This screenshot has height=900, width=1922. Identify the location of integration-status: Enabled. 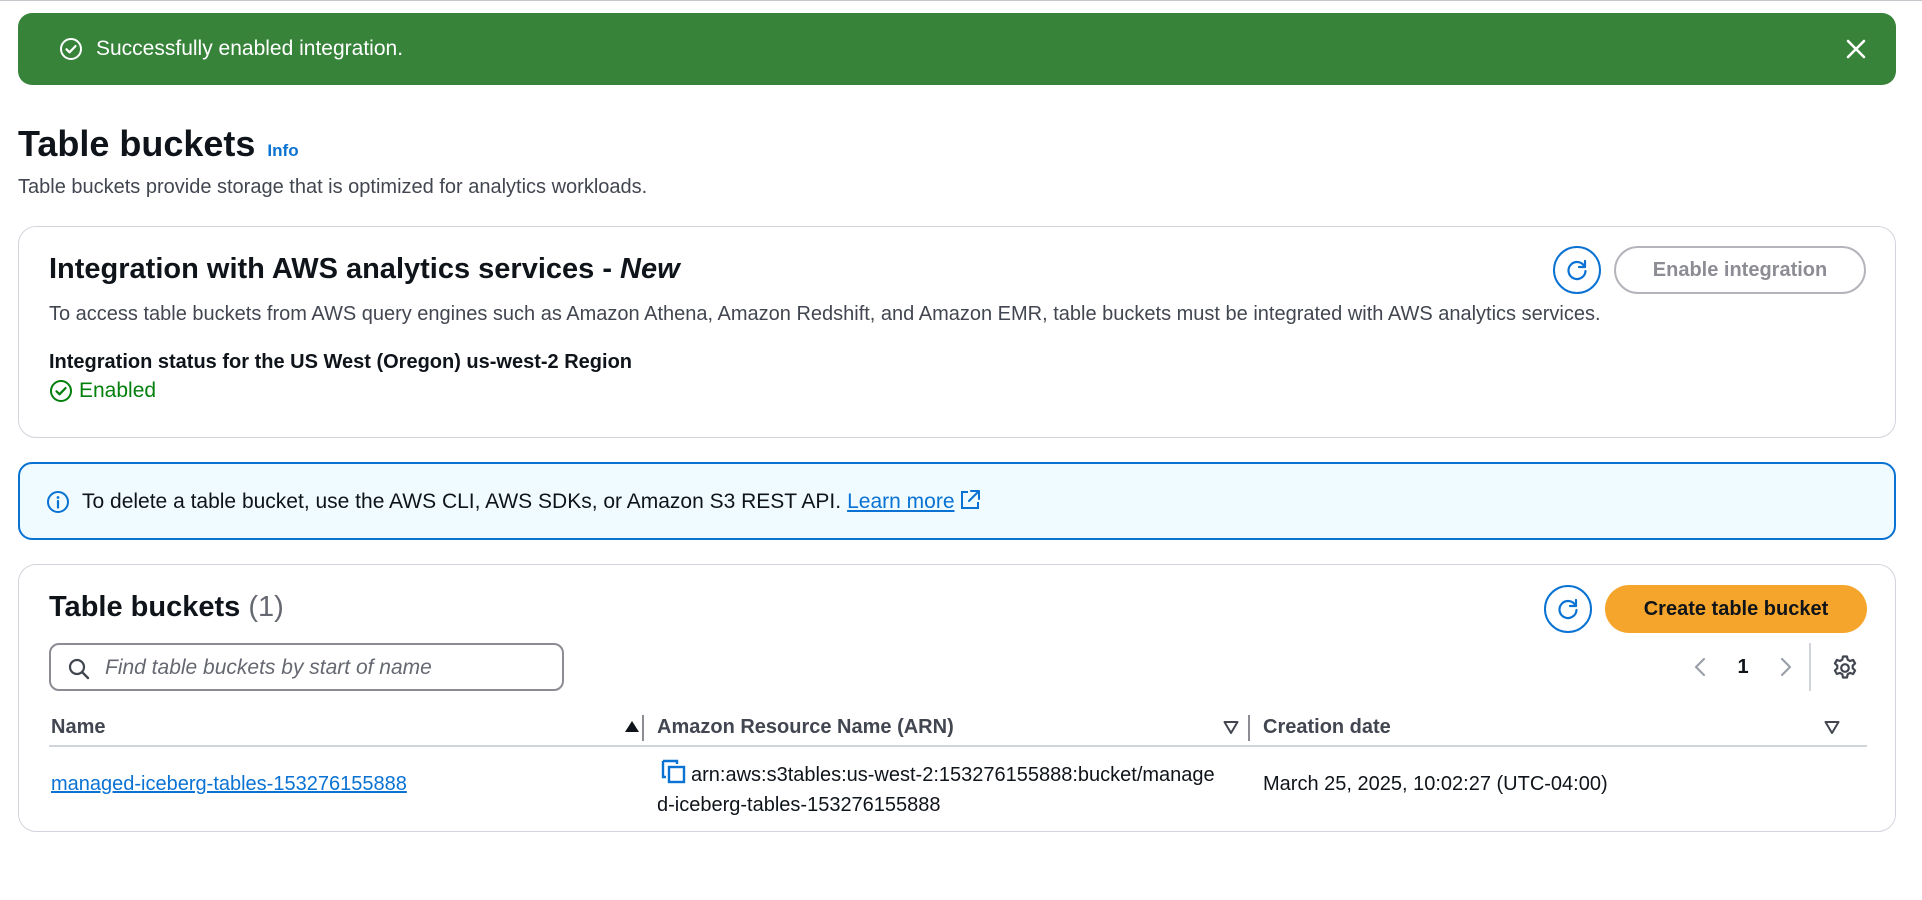
(102, 391).